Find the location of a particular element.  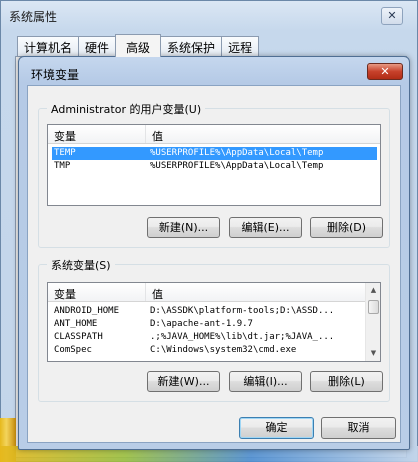

table-row: TEMP %USERPROFILE%\AppData\Local\Temp is located at coordinates (214, 153).